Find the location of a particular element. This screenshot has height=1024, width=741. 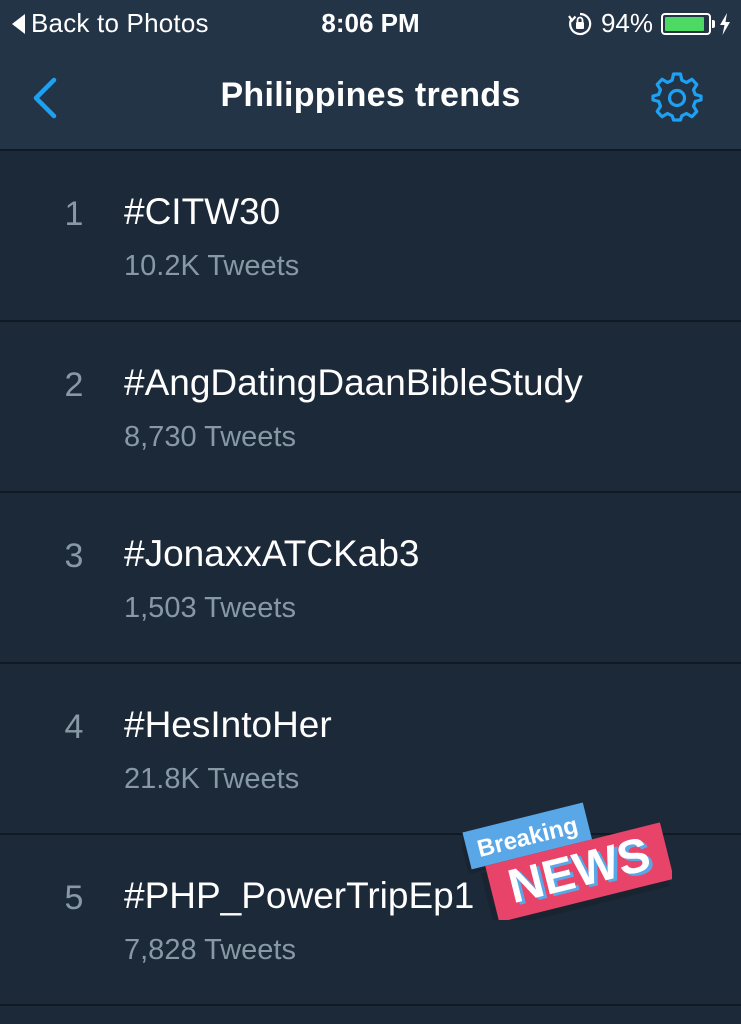

trend-rank: 4 is located at coordinates (74, 727).